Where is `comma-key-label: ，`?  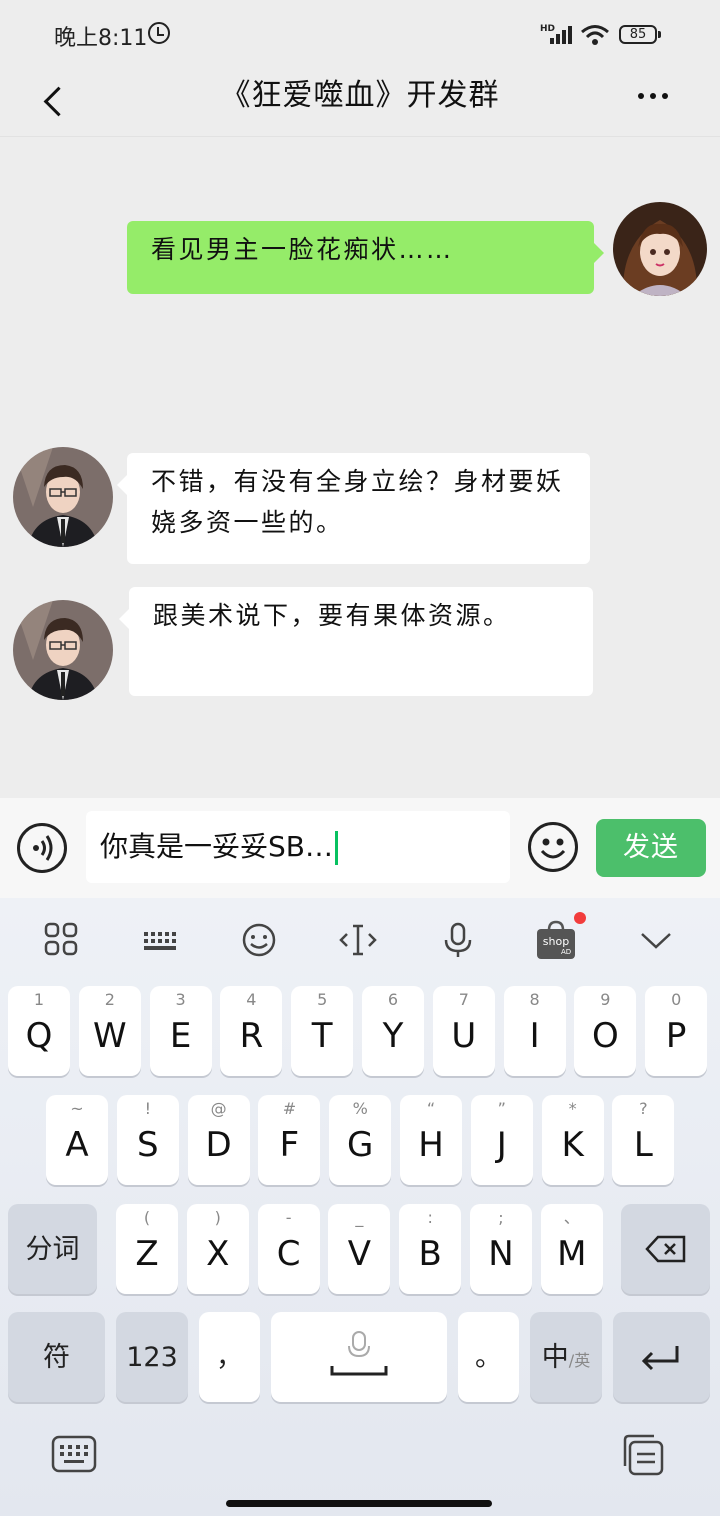 comma-key-label: ， is located at coordinates (229, 1357).